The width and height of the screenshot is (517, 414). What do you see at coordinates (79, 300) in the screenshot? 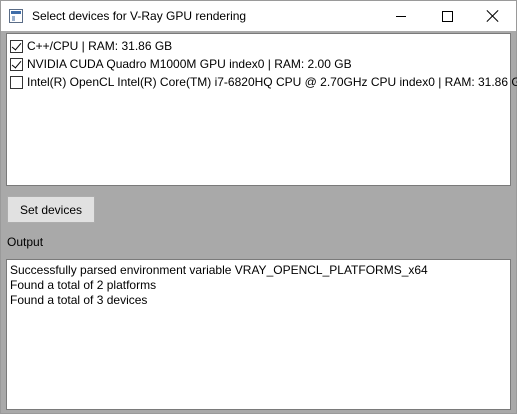
I see `output-line: Found a total of 3 devices` at bounding box center [79, 300].